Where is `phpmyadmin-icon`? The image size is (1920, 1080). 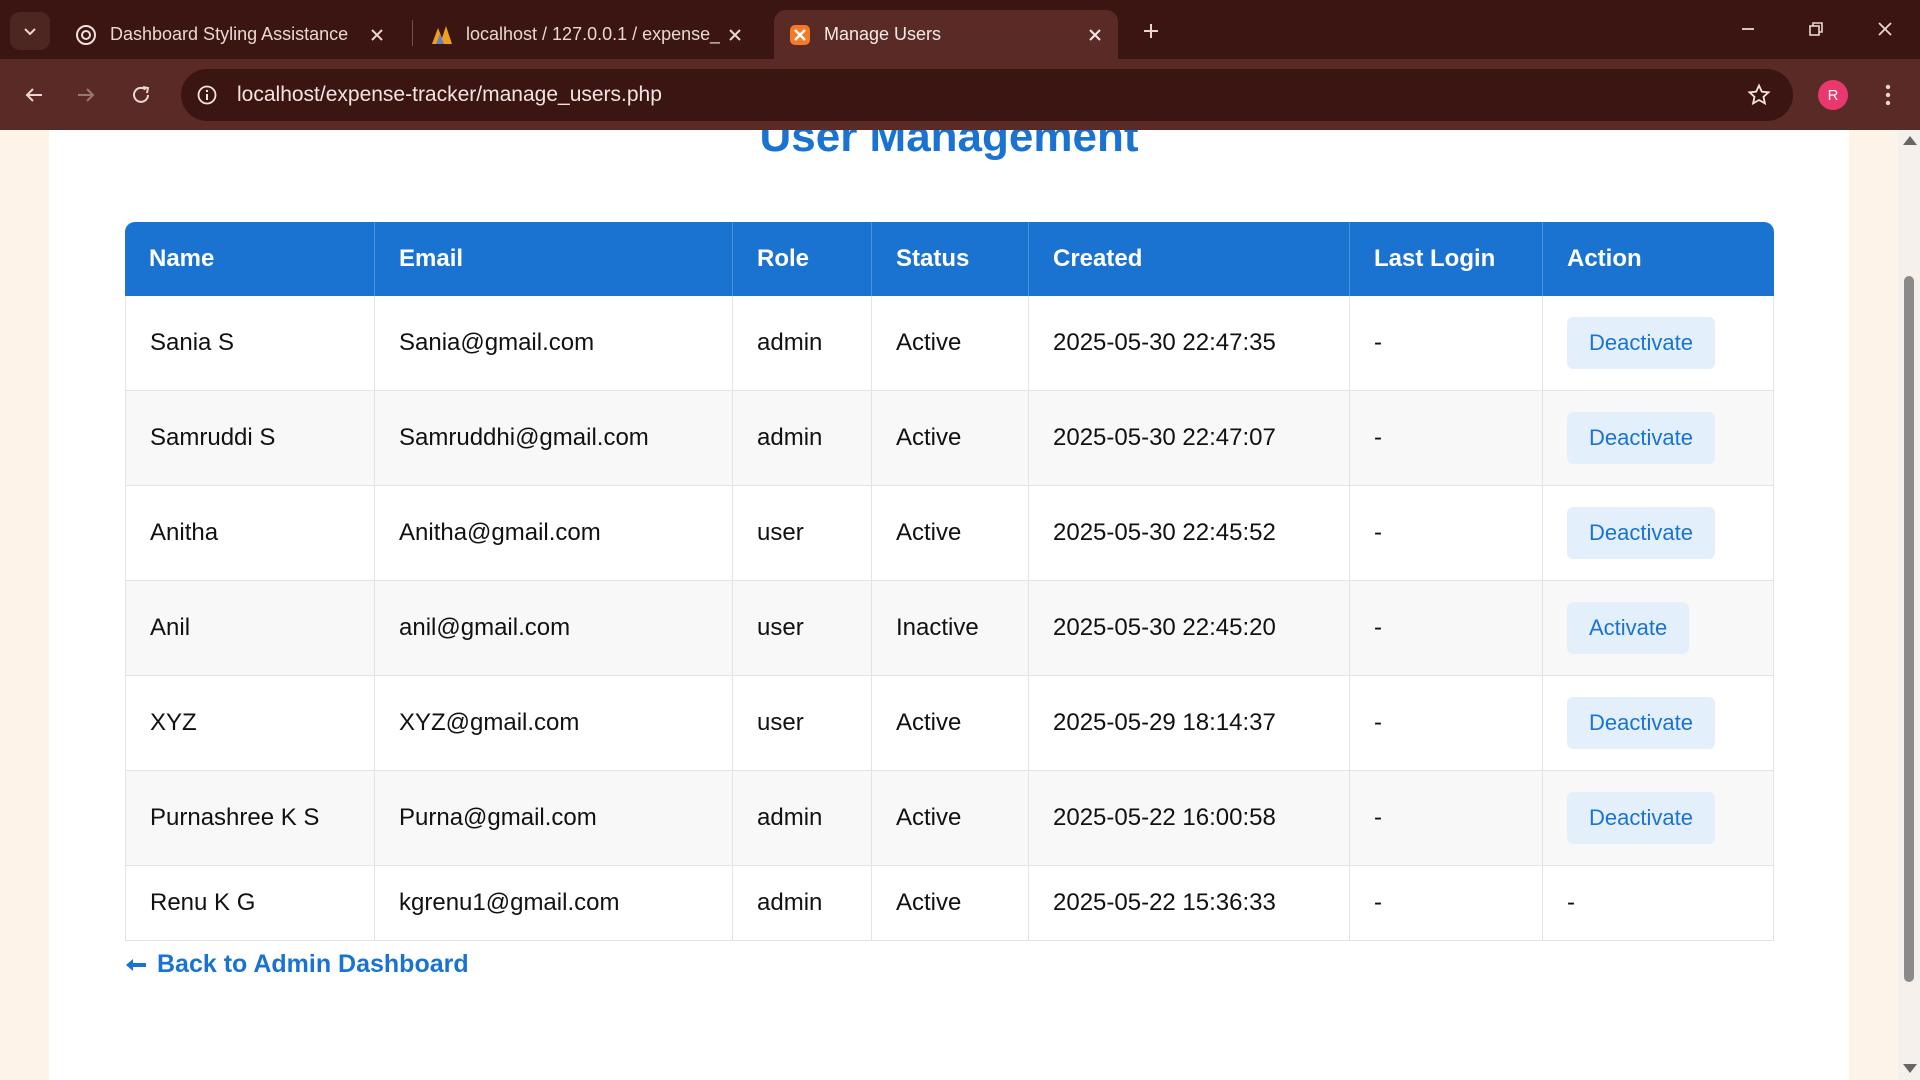
phpmyadmin-icon is located at coordinates (442, 35).